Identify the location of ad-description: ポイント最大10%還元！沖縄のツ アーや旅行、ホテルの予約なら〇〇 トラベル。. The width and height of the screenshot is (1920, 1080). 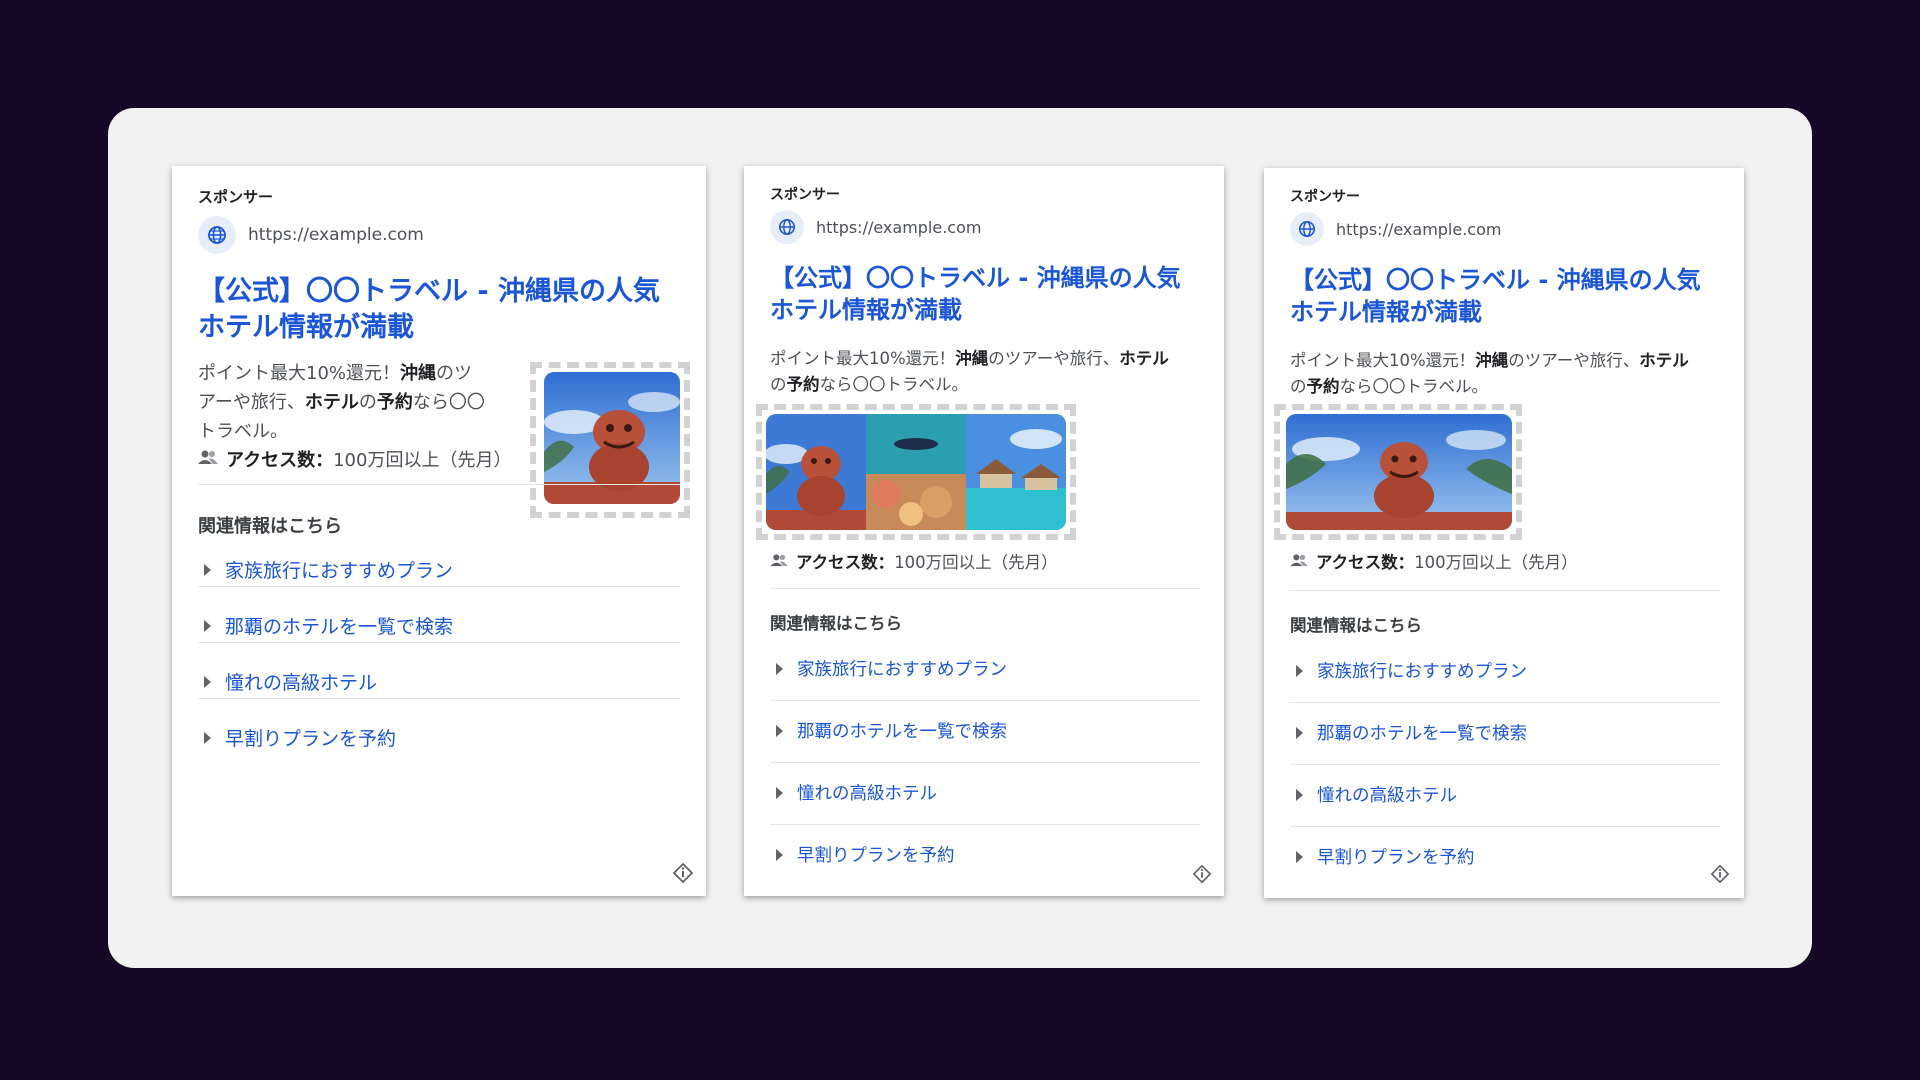
(341, 402).